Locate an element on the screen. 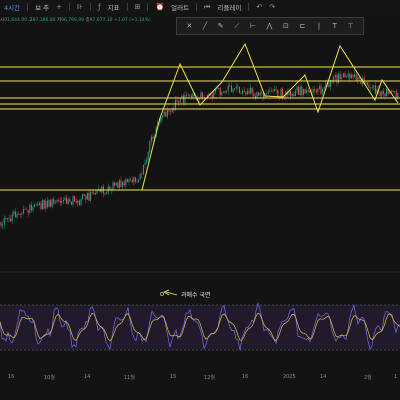 The image size is (400, 400). time-tick-label: 15 is located at coordinates (173, 377).